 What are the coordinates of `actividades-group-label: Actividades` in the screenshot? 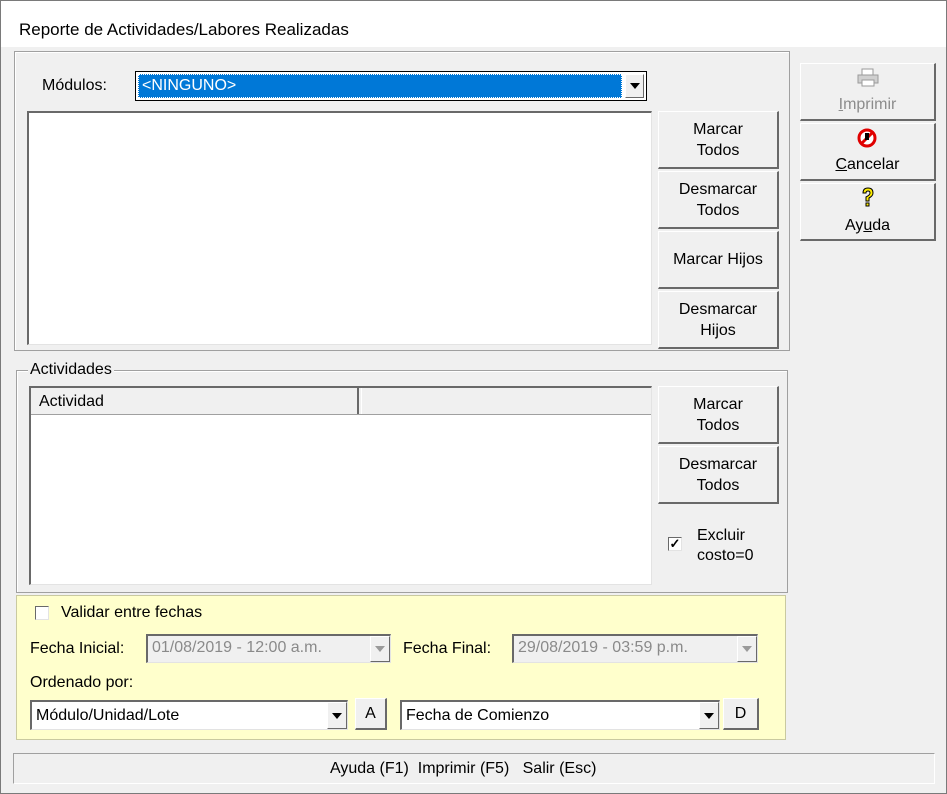 It's located at (71, 370).